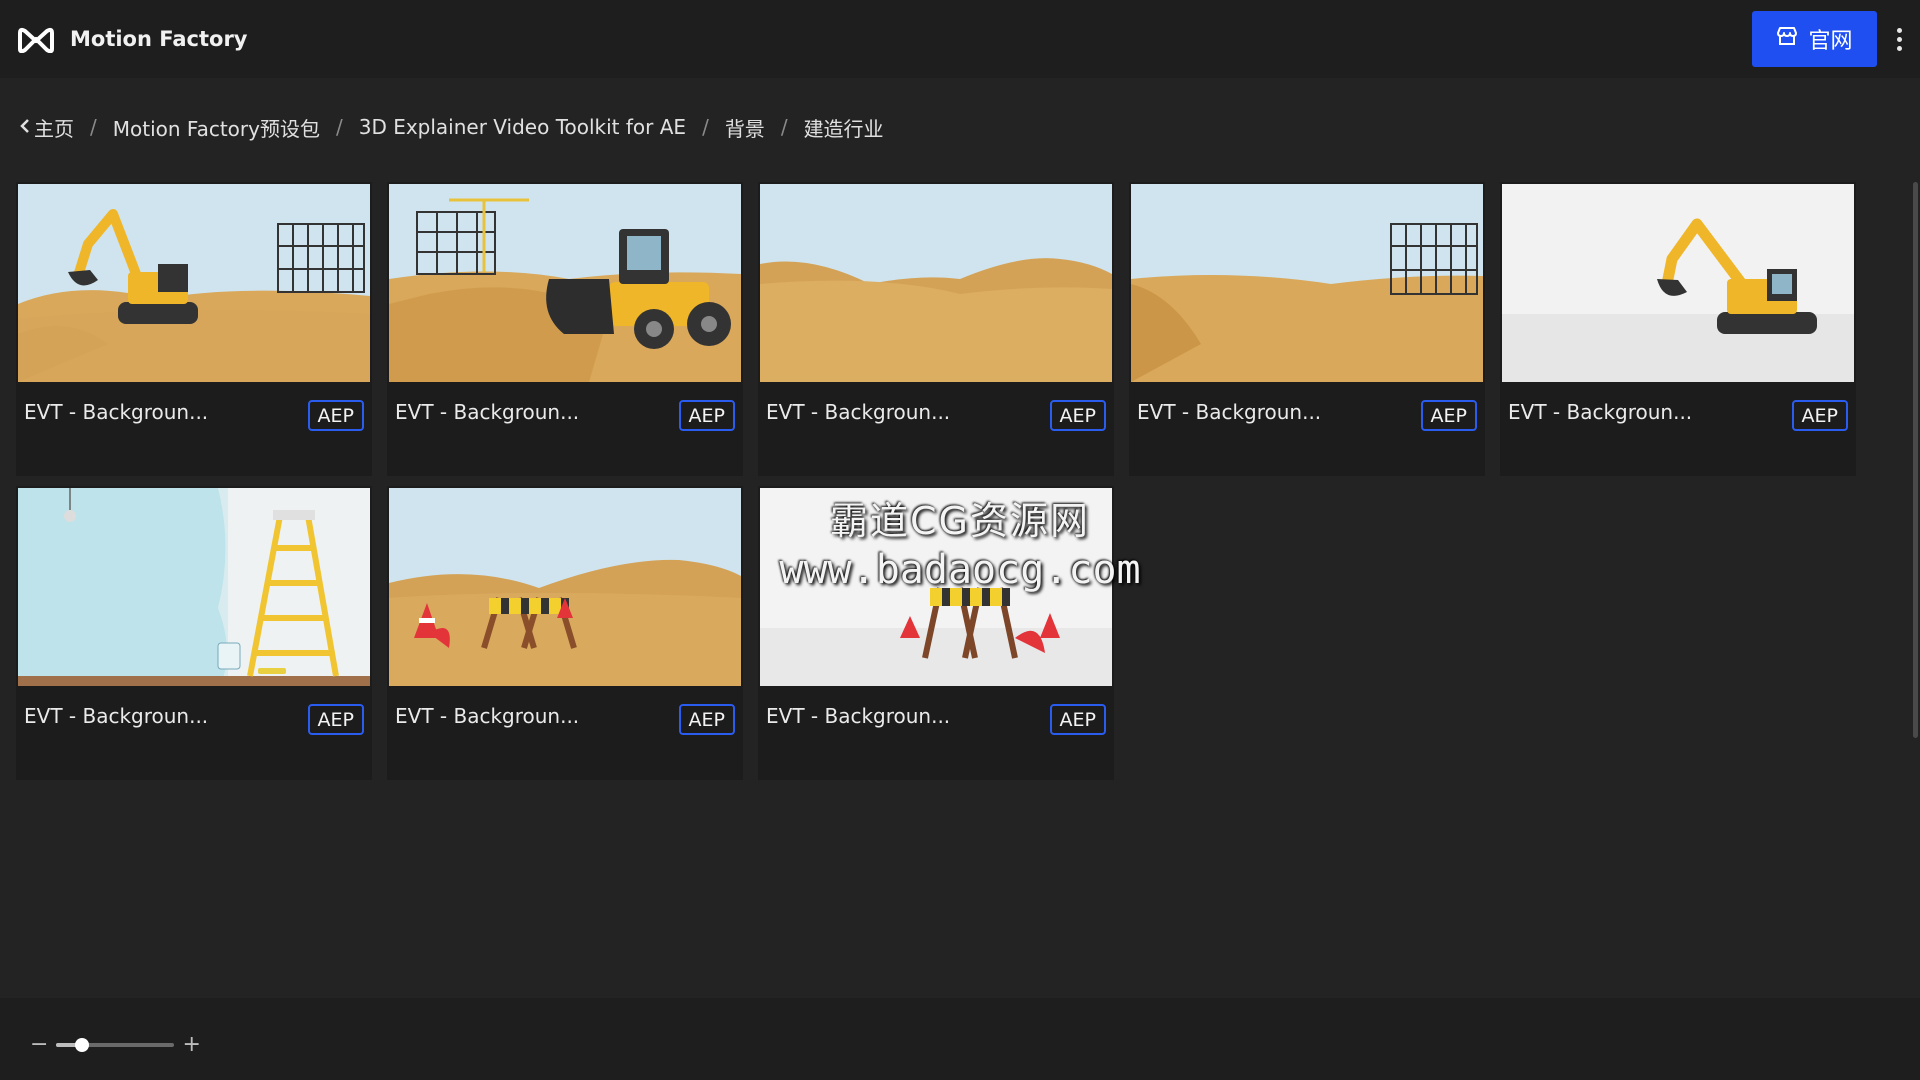  I want to click on kebab-menu-icon, so click(1899, 30).